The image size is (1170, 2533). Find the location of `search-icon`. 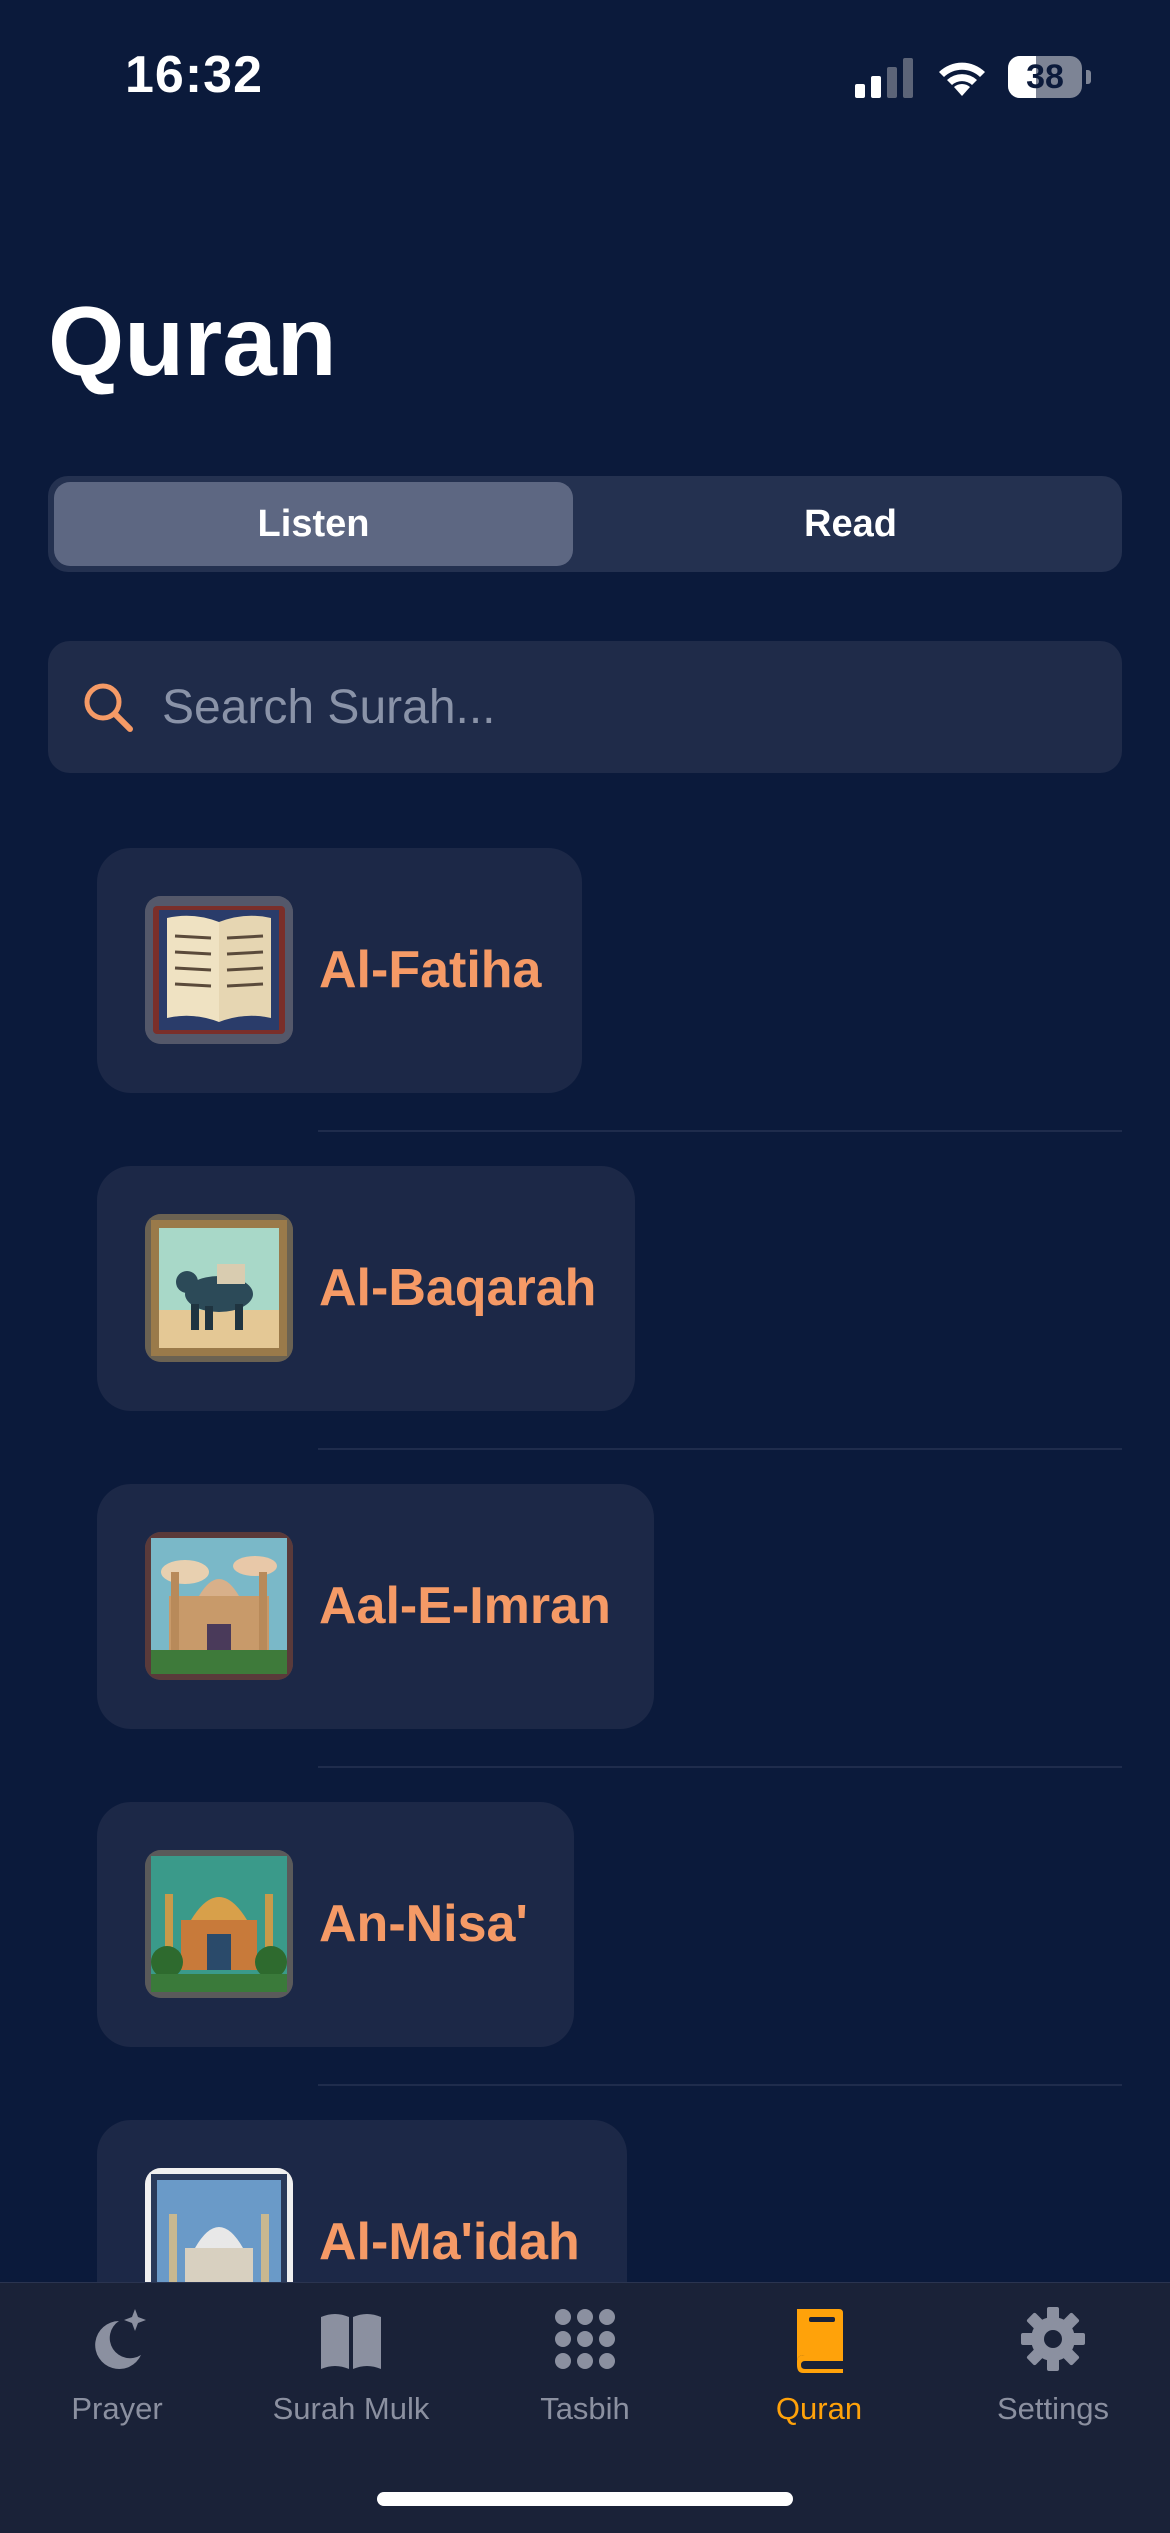

search-icon is located at coordinates (108, 707).